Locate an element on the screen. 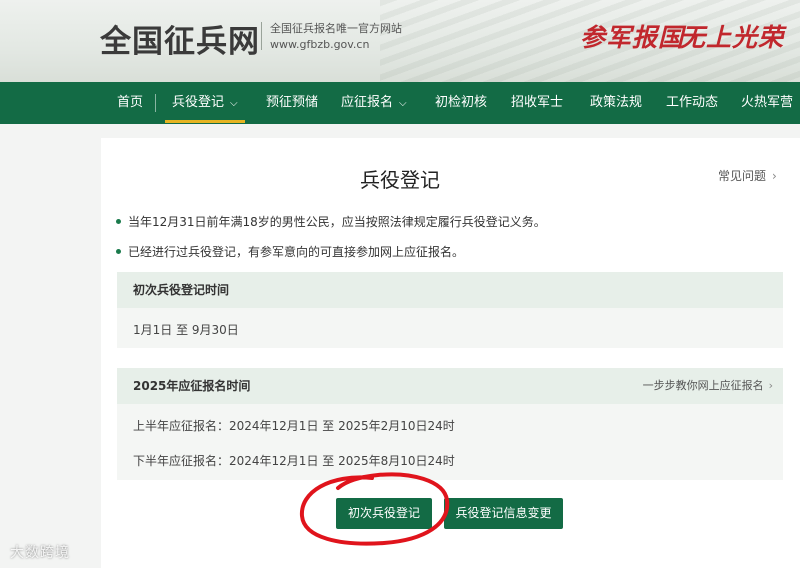  watermark-text: 大数跨境 is located at coordinates (40, 553).